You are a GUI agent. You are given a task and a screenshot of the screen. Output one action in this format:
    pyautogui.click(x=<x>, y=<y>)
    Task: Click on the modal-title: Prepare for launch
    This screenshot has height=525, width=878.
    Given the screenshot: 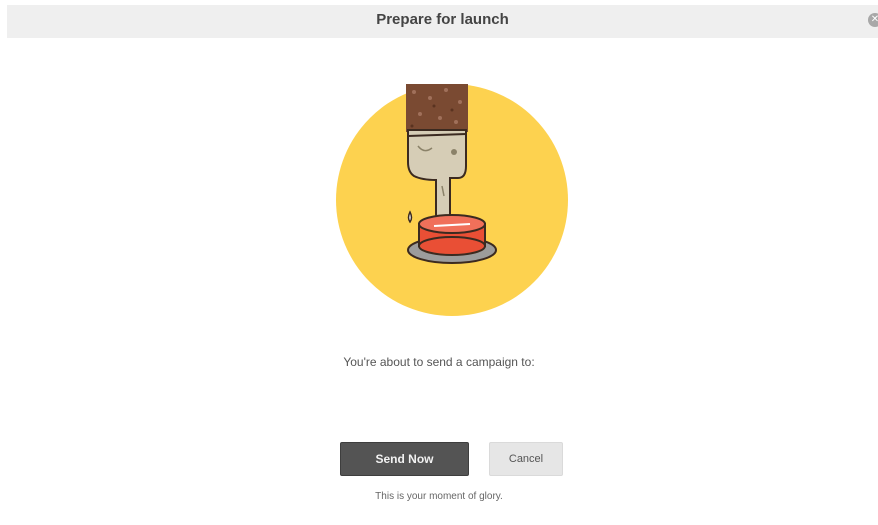 What is the action you would take?
    pyautogui.click(x=442, y=19)
    